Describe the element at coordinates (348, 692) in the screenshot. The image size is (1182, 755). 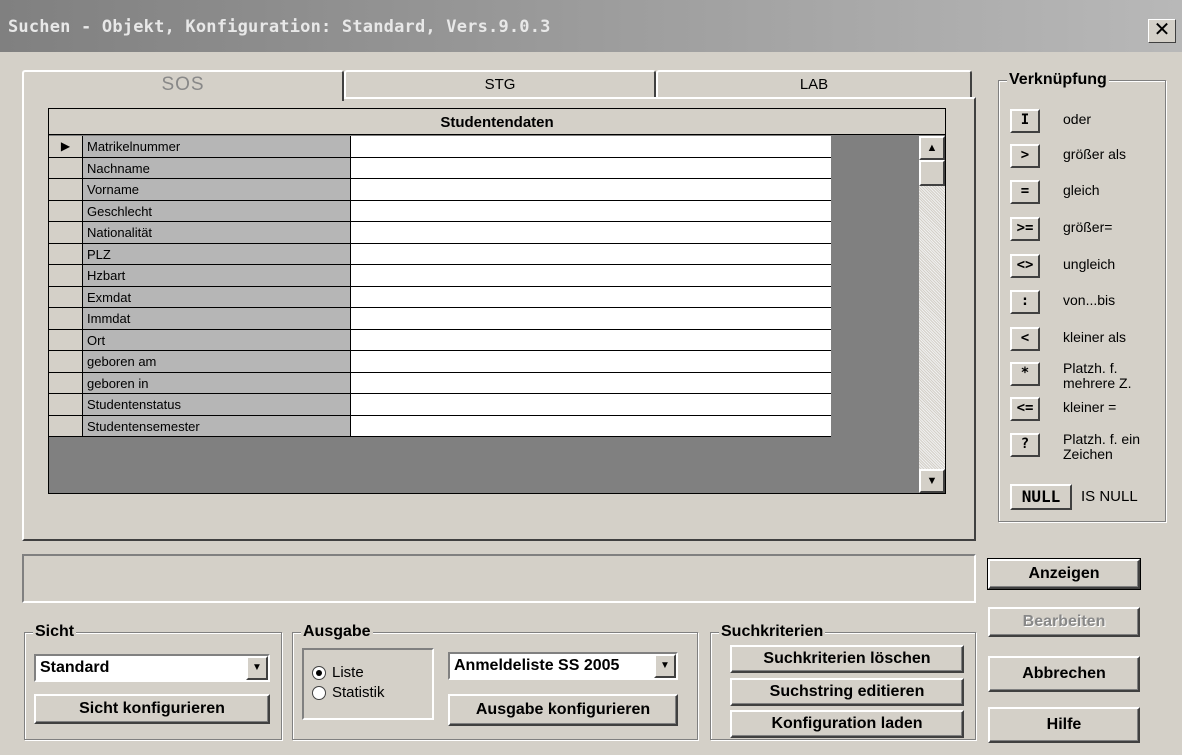
I see `radio-statistik: Statistik` at that location.